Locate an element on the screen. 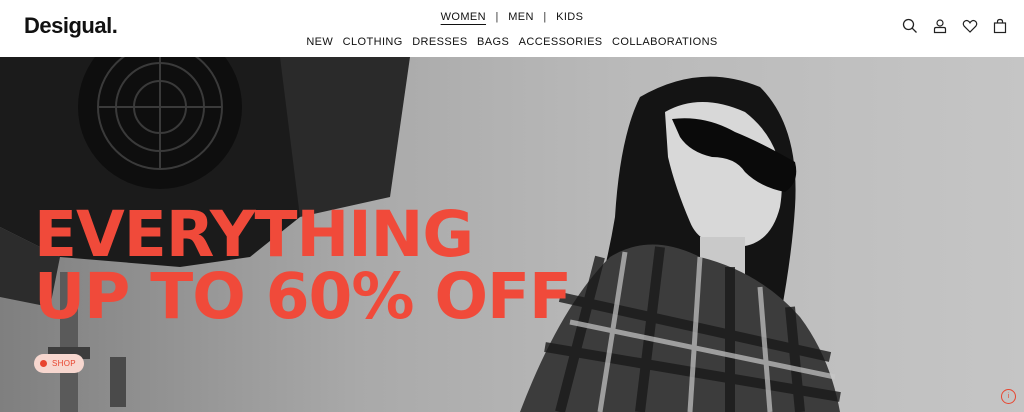 This screenshot has height=412, width=1024. category-dresses: DRESSES is located at coordinates (439, 42).